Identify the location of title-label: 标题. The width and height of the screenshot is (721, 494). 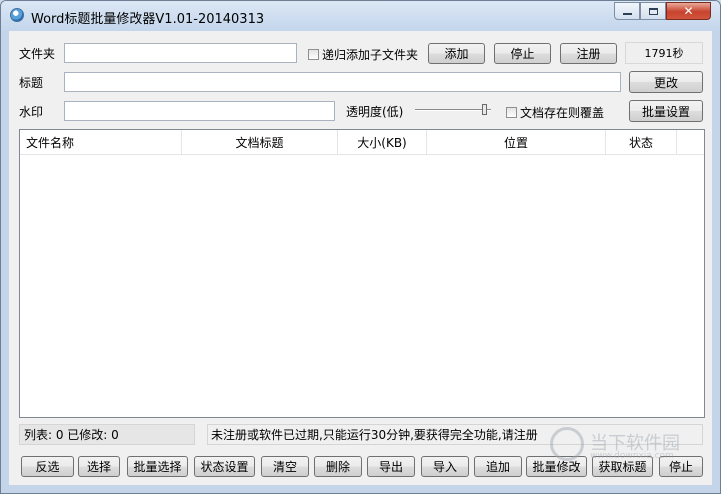
(31, 83).